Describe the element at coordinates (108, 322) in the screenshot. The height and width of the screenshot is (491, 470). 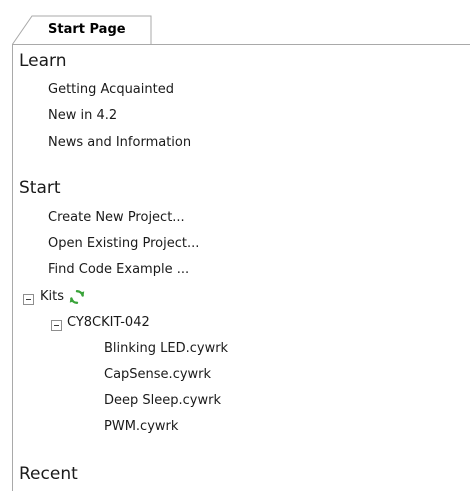
I see `kit-node-cy8ckit-042: CY8CKIT-042` at that location.